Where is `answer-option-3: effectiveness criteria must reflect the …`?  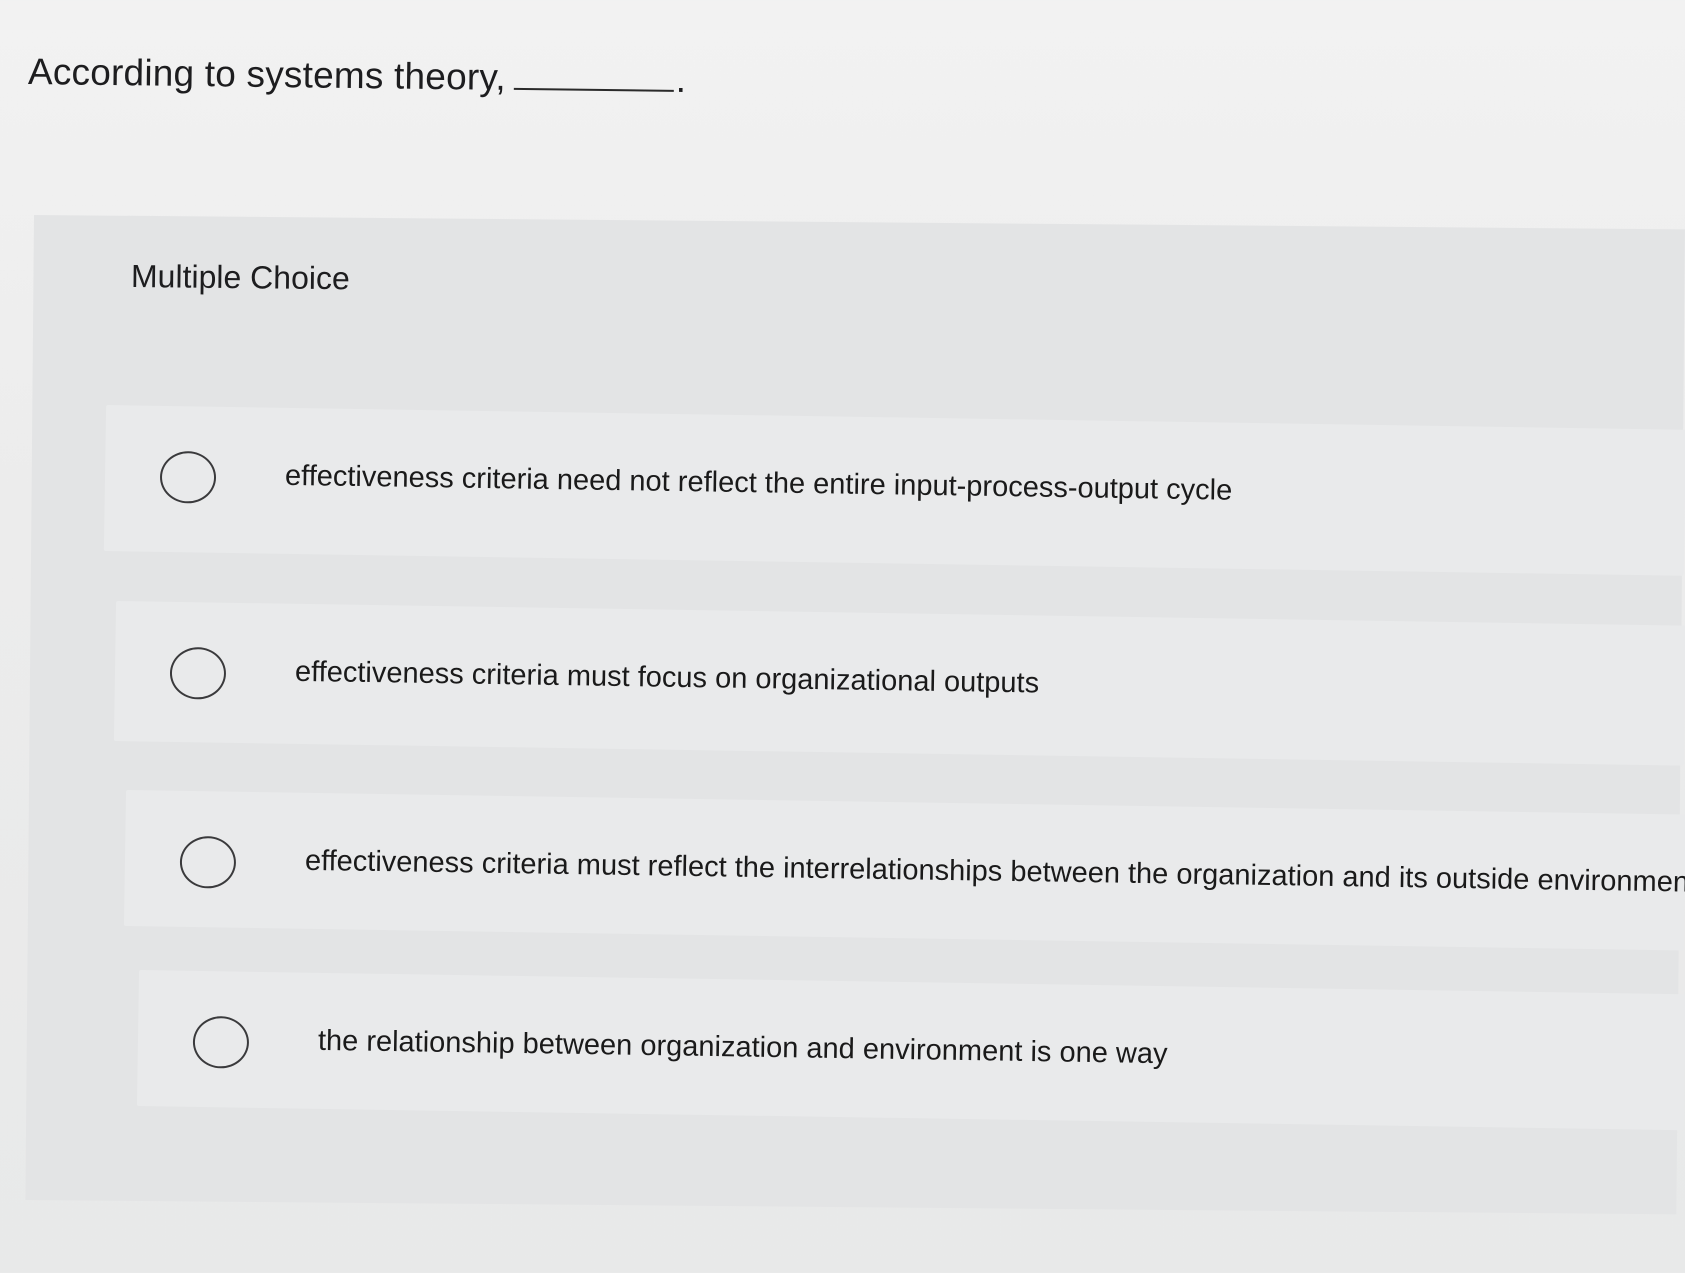 answer-option-3: effectiveness criteria must reflect the … is located at coordinates (904, 870).